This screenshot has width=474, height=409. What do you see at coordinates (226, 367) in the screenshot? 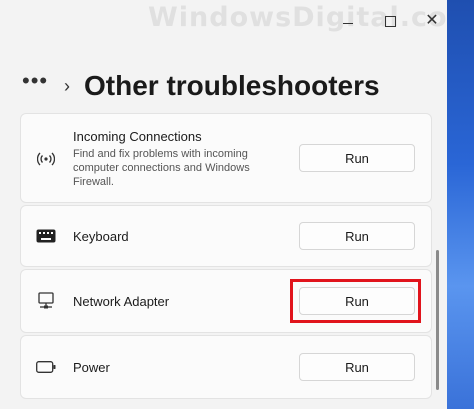
I see `troubleshooter-power: Power Run` at bounding box center [226, 367].